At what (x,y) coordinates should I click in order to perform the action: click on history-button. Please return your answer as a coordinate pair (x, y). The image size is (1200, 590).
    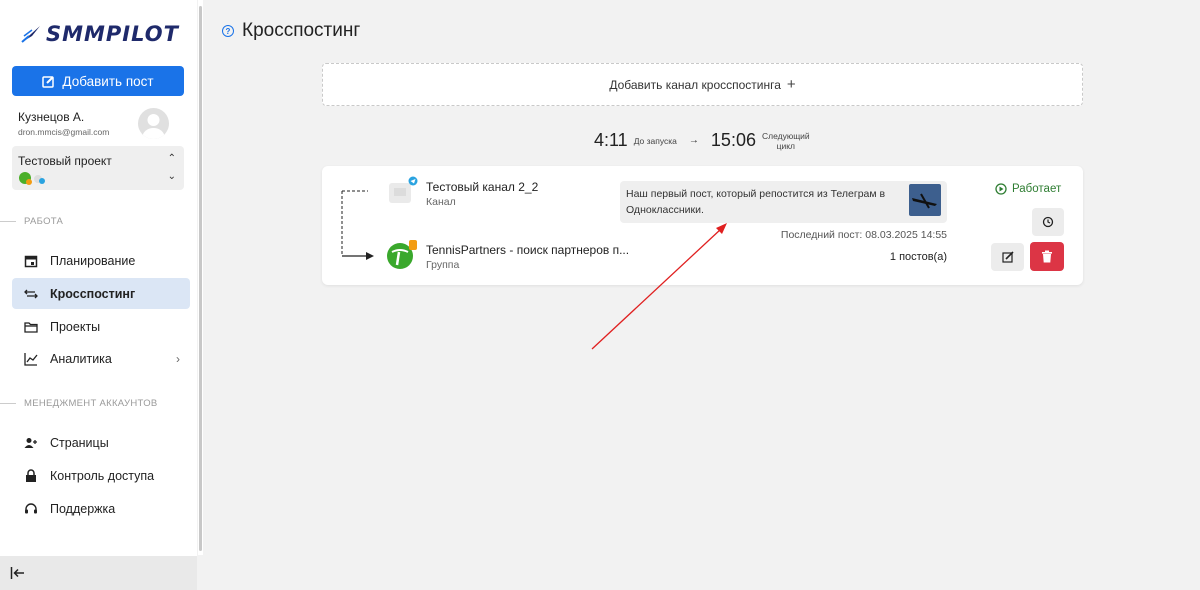
    Looking at the image, I should click on (1048, 222).